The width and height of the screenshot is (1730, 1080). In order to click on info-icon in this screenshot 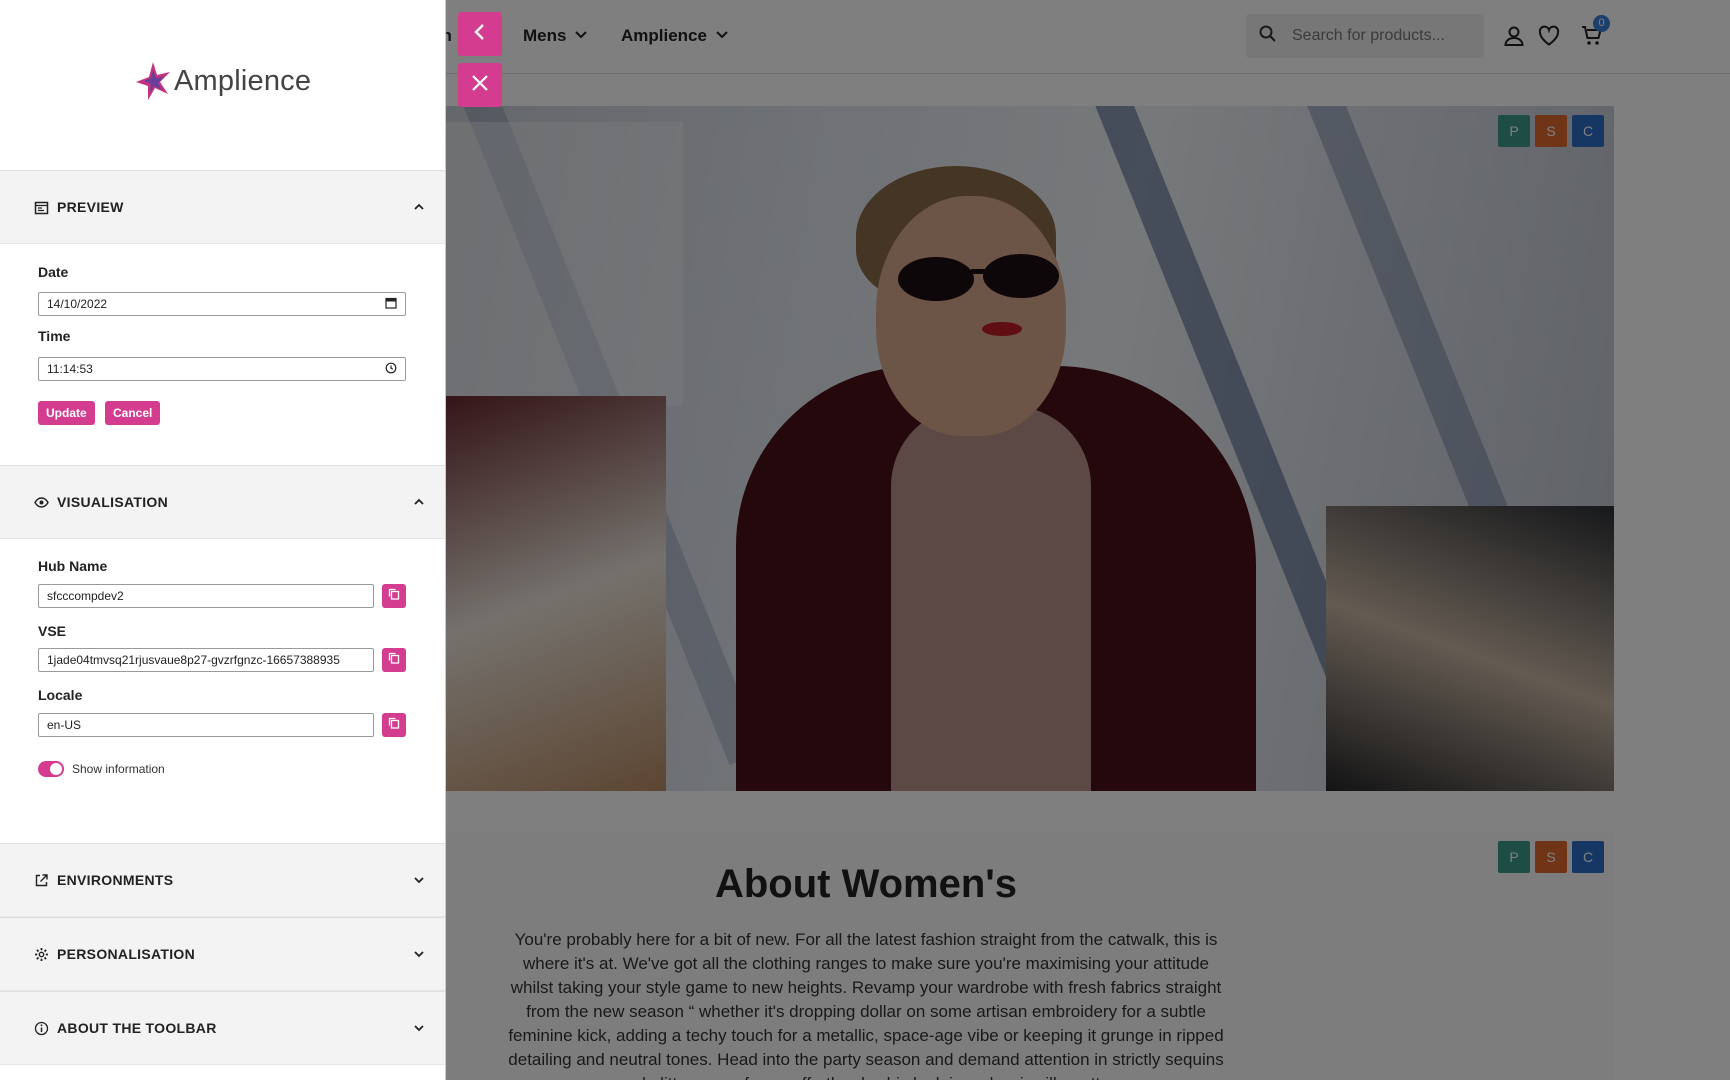, I will do `click(41, 1028)`.